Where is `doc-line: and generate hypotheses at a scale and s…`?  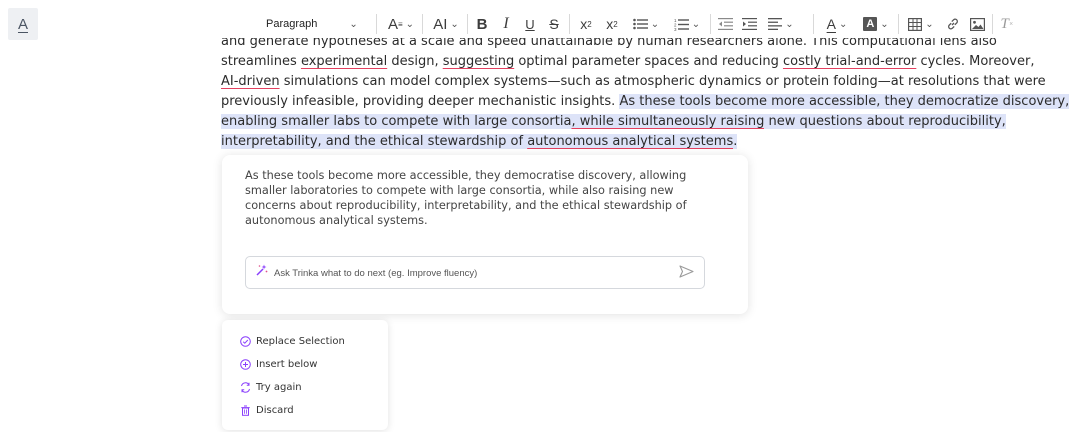 doc-line: and generate hypotheses at a scale and s… is located at coordinates (609, 43).